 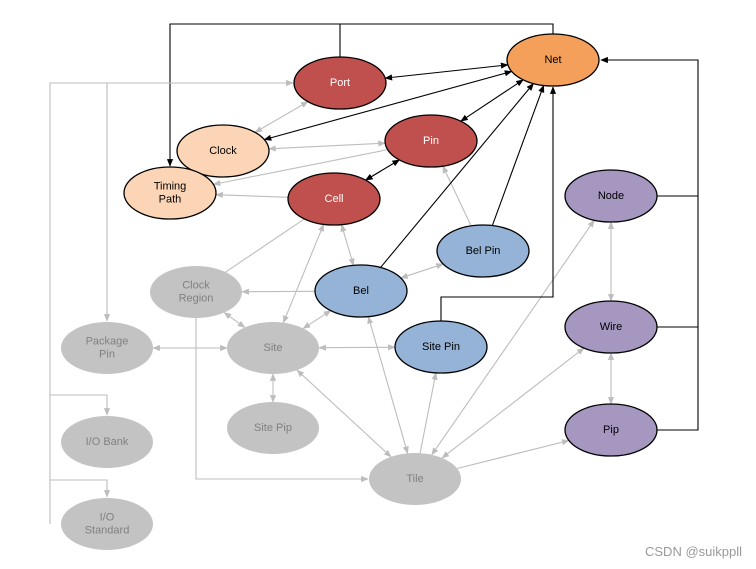 What do you see at coordinates (347, 245) in the screenshot?
I see `edge-bel-cell` at bounding box center [347, 245].